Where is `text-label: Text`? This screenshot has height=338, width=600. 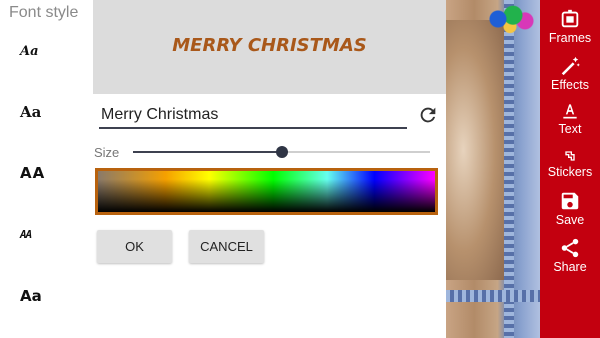
text-label: Text is located at coordinates (570, 129).